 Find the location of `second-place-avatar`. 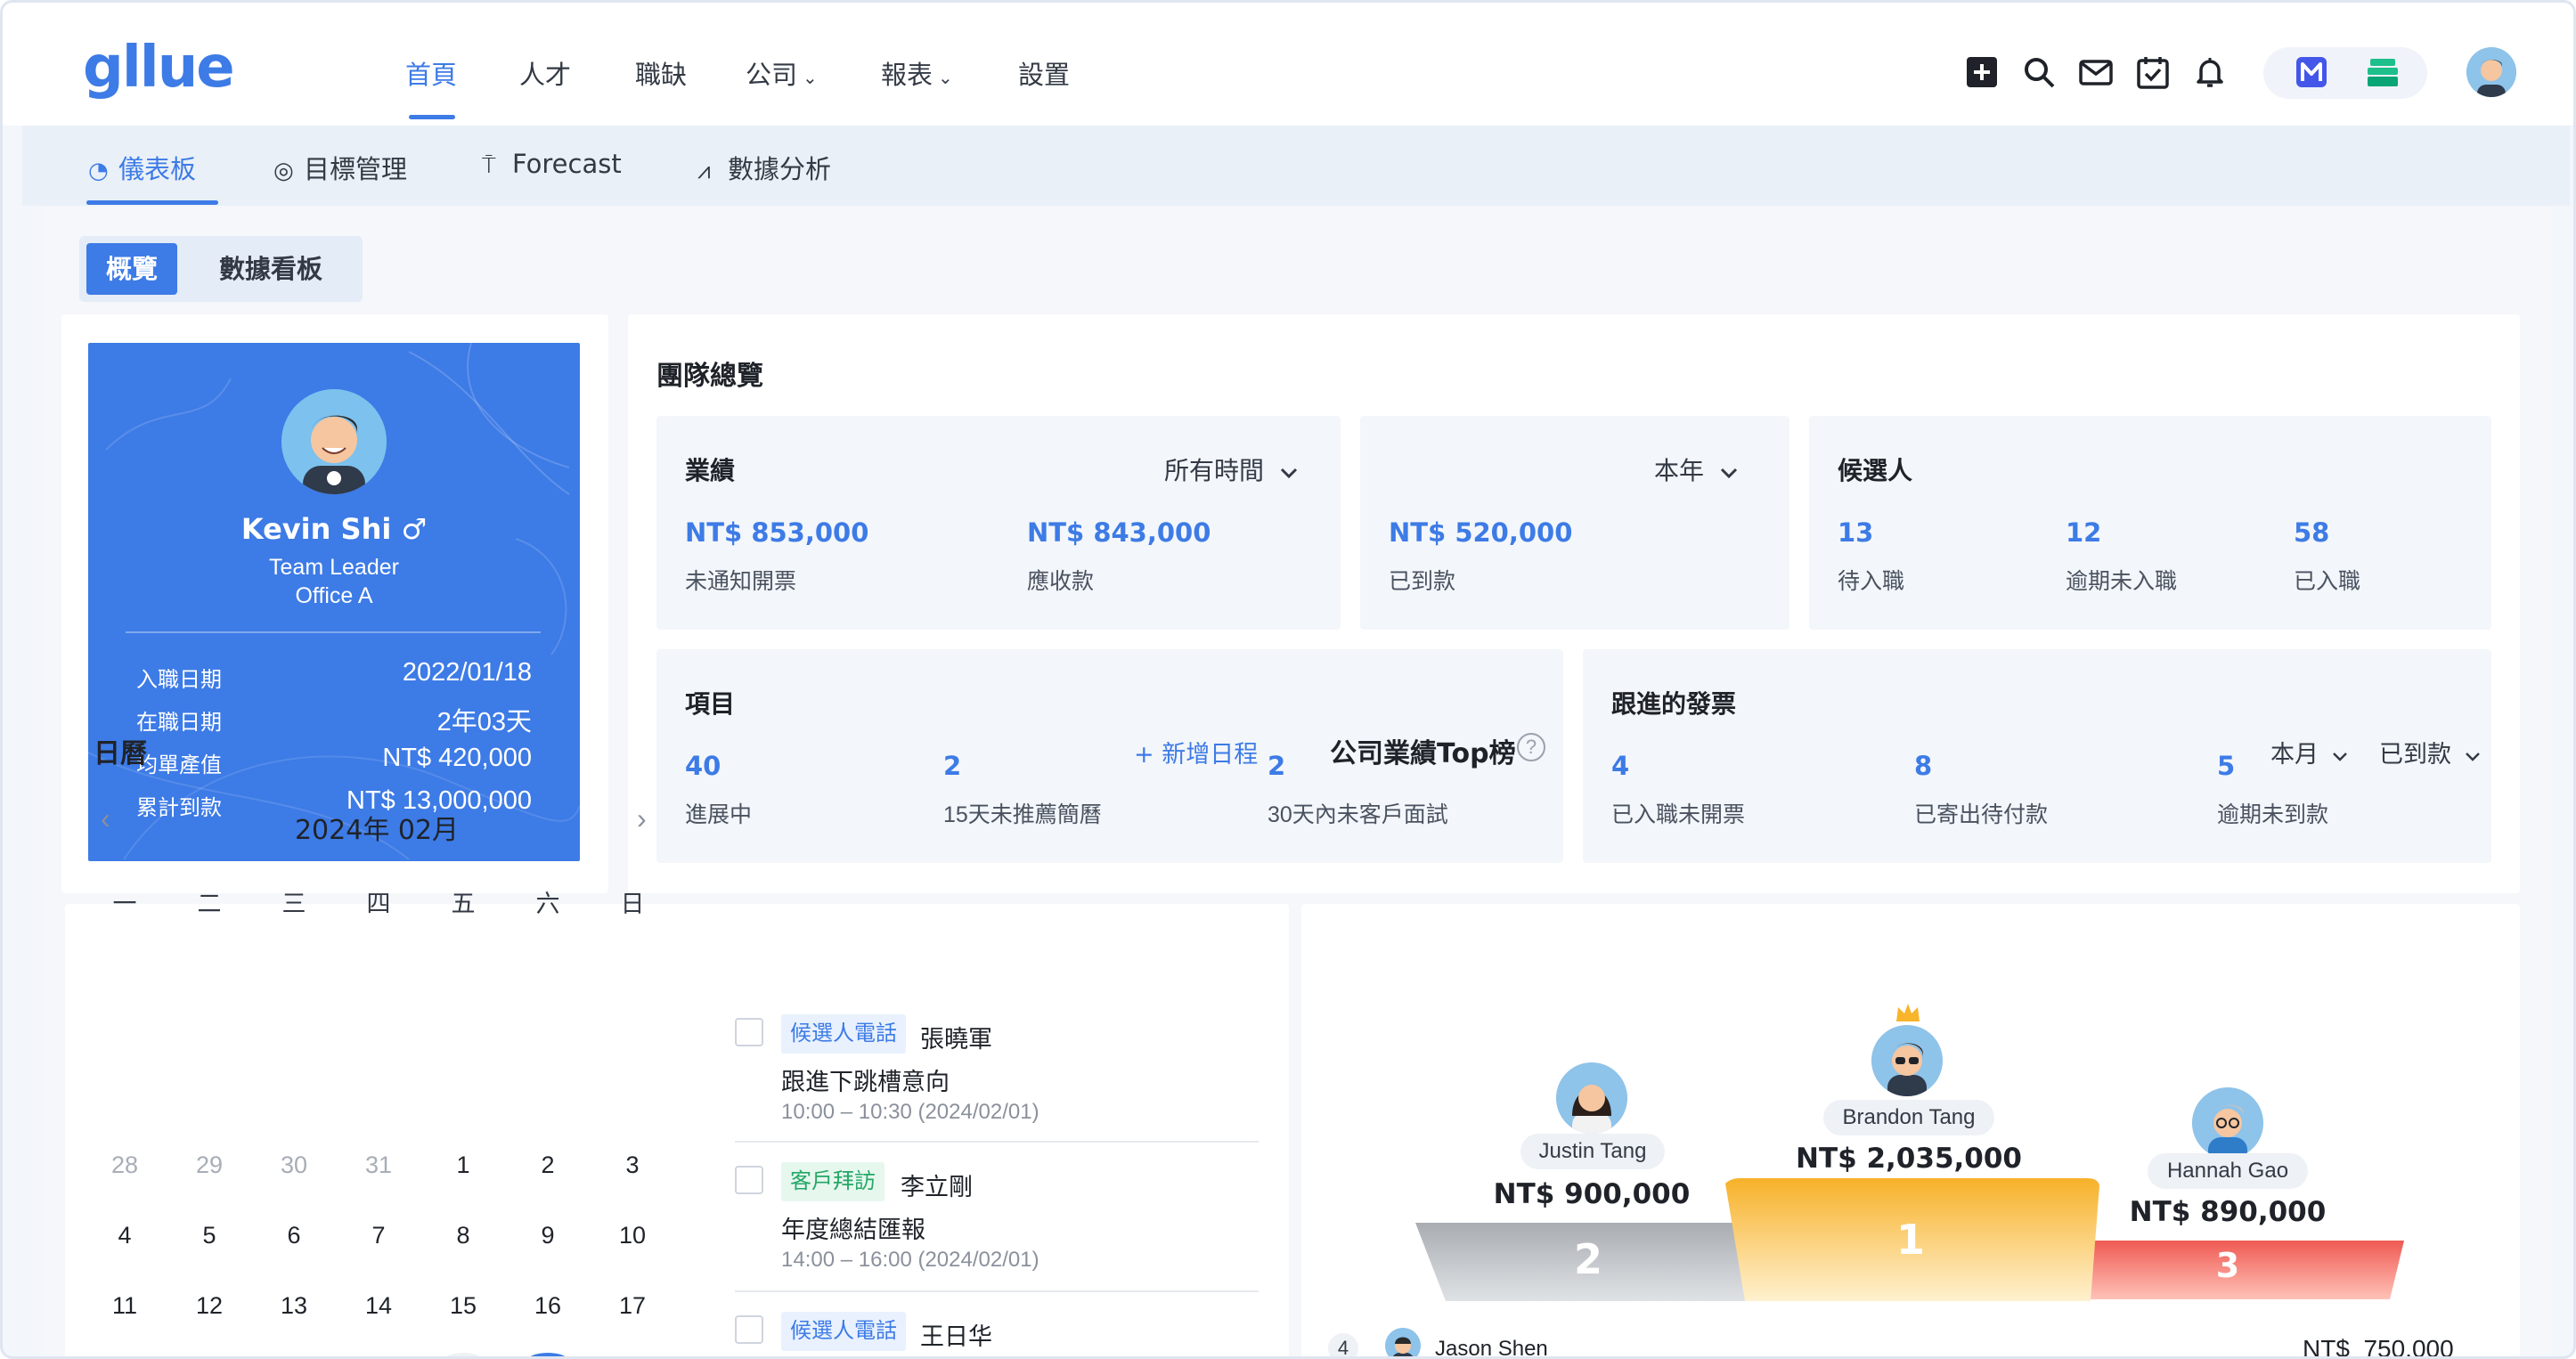

second-place-avatar is located at coordinates (1591, 1098).